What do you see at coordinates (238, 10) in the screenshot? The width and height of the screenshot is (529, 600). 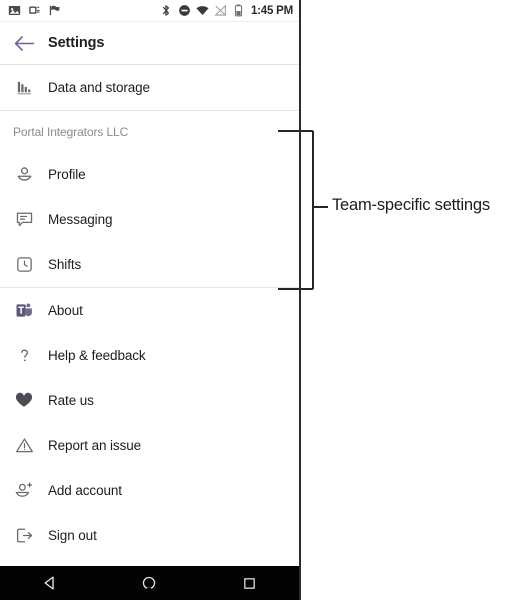 I see `battery-icon` at bounding box center [238, 10].